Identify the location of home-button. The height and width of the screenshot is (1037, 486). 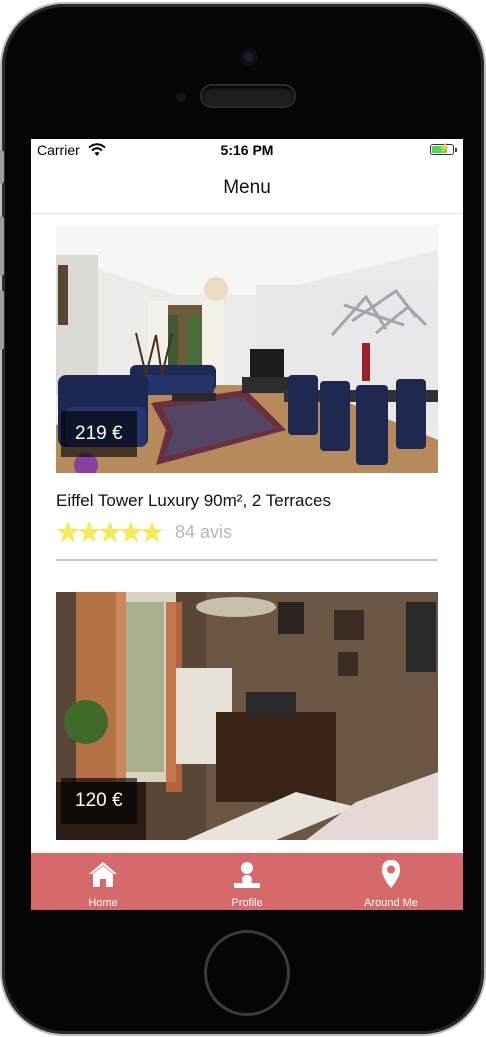
(247, 973).